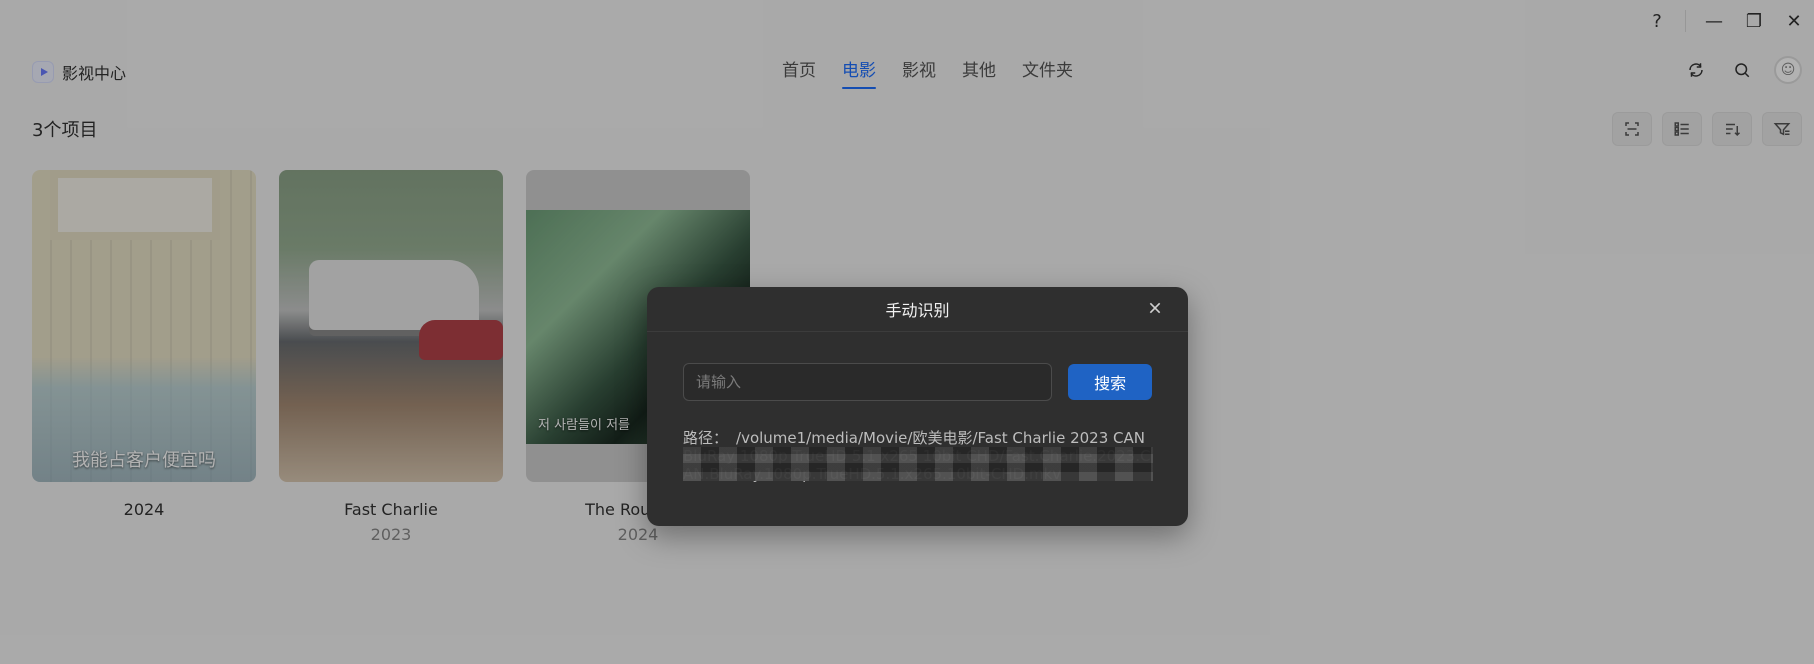  I want to click on search-input, so click(868, 382).